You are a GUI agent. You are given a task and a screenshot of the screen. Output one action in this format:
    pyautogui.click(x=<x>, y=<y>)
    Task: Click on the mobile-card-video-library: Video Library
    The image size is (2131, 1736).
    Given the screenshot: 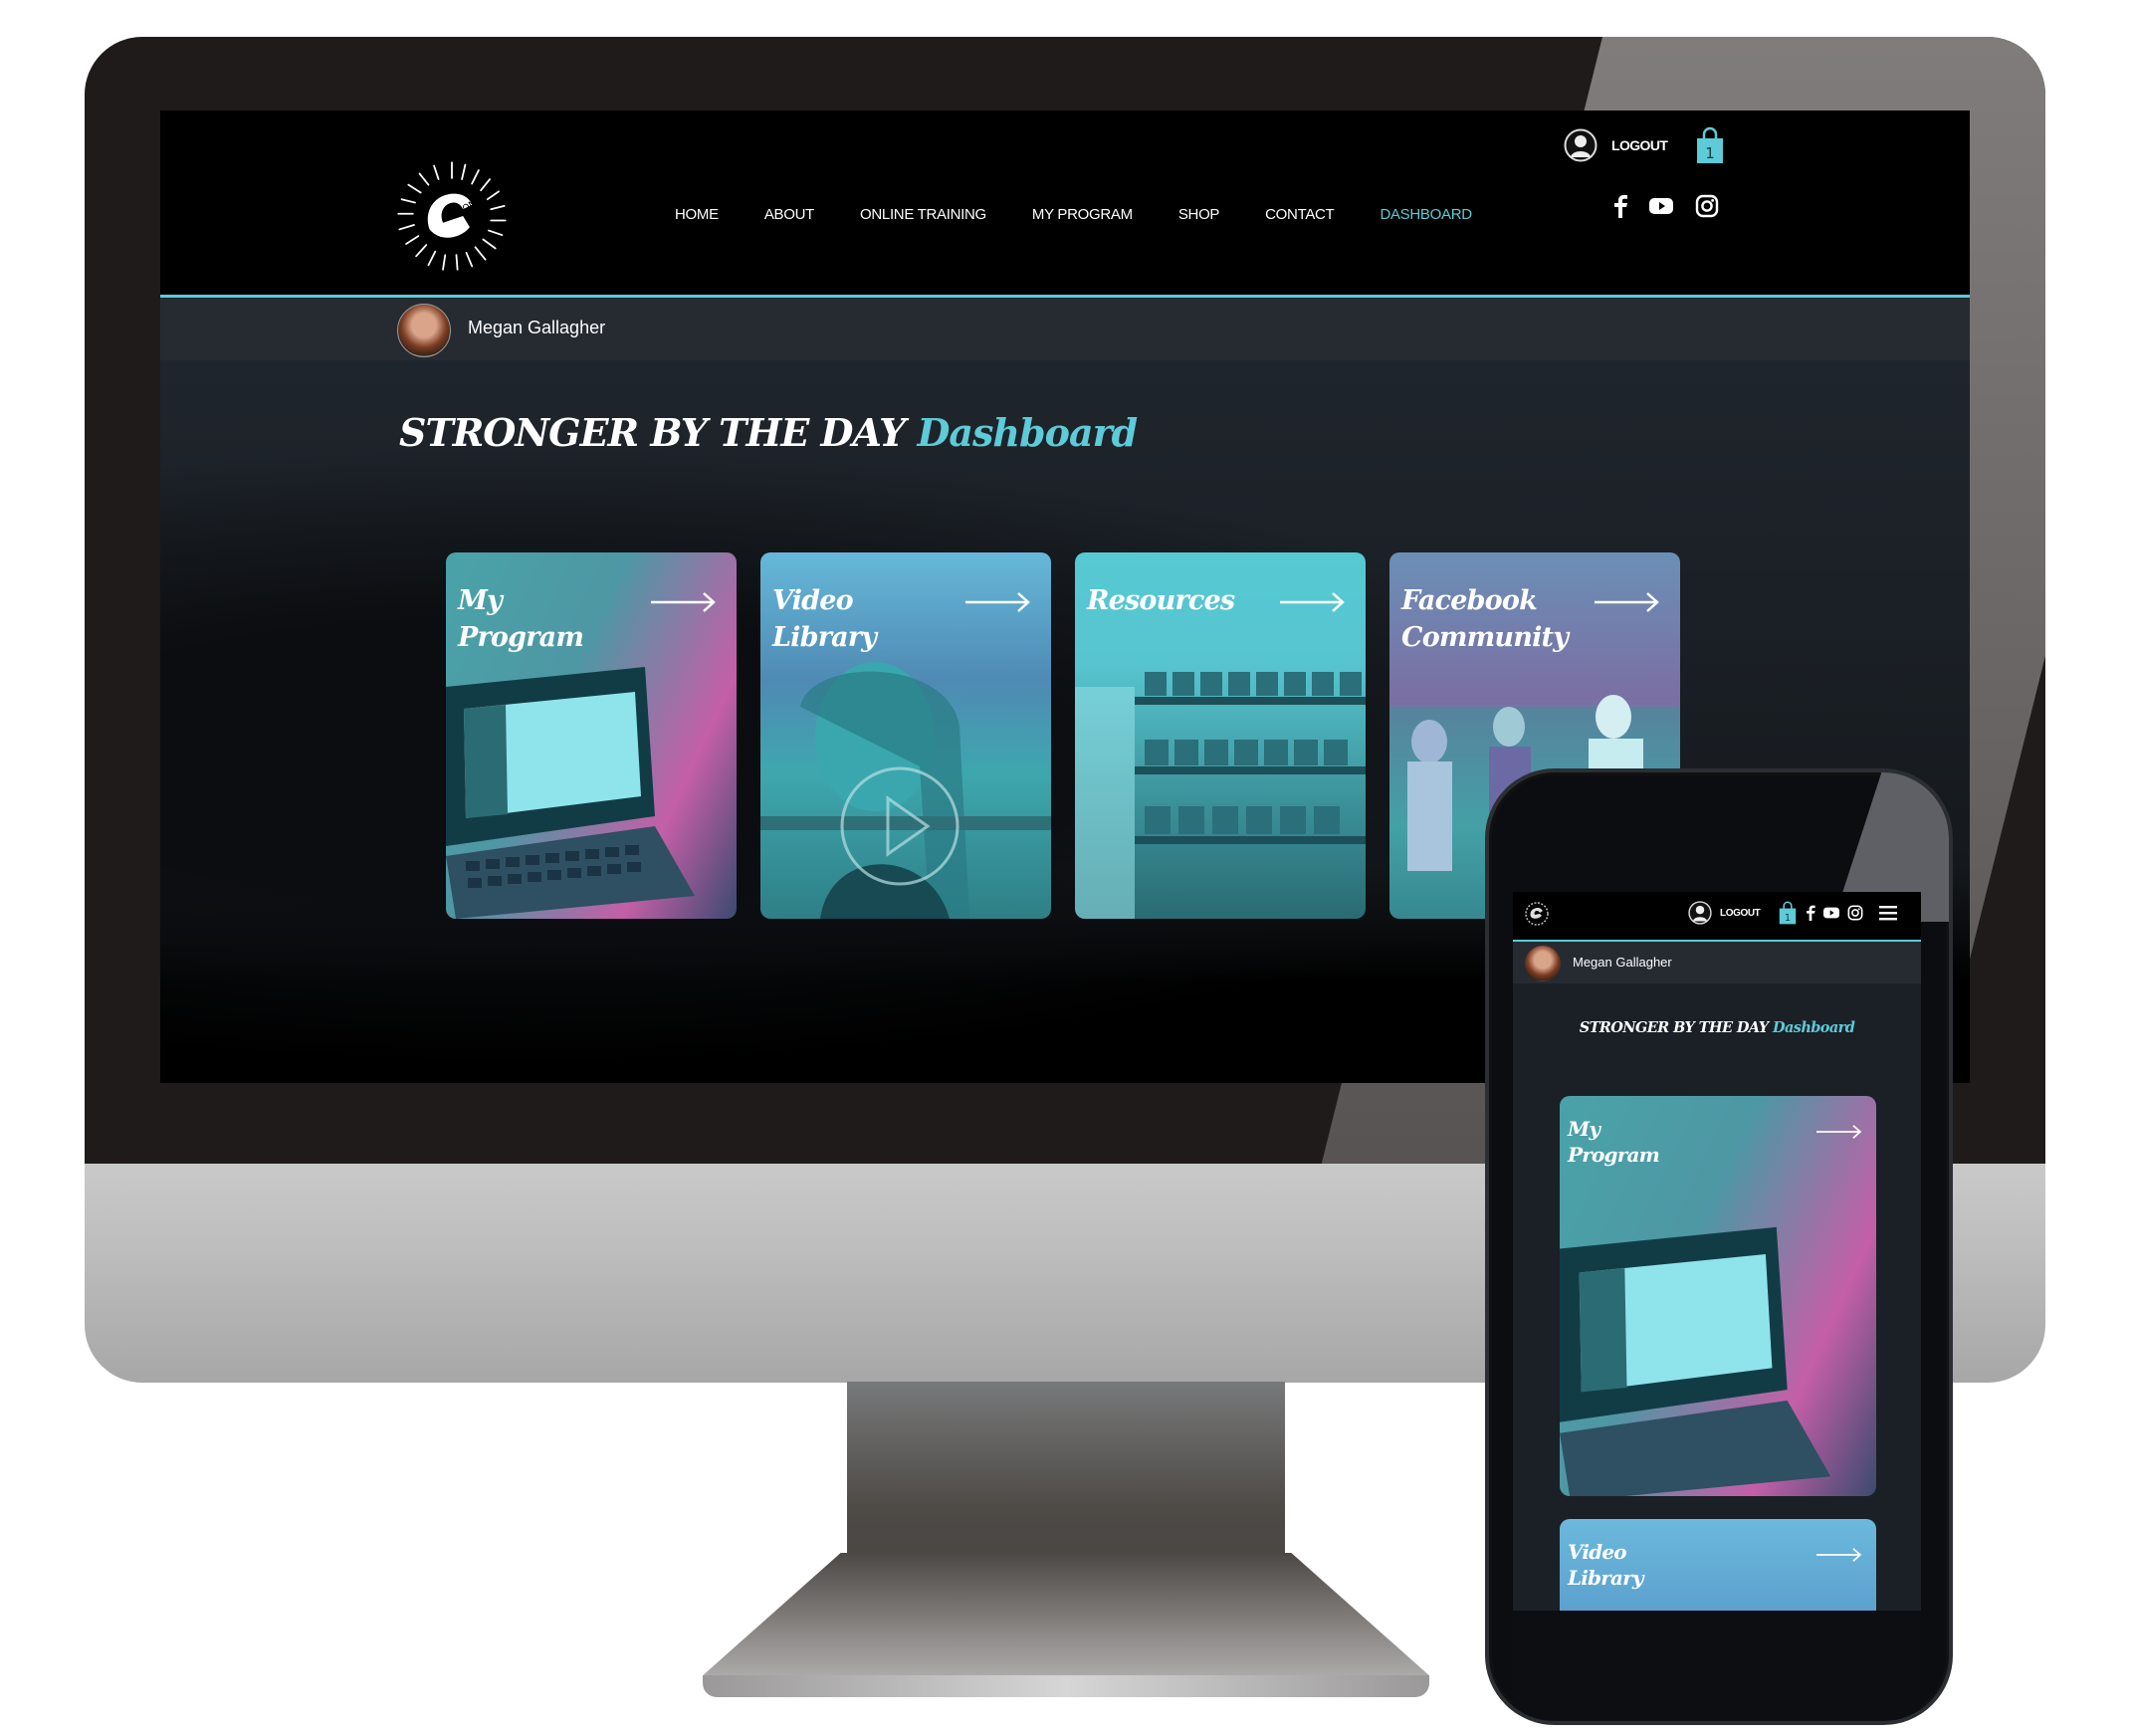 What is the action you would take?
    pyautogui.click(x=1718, y=1565)
    